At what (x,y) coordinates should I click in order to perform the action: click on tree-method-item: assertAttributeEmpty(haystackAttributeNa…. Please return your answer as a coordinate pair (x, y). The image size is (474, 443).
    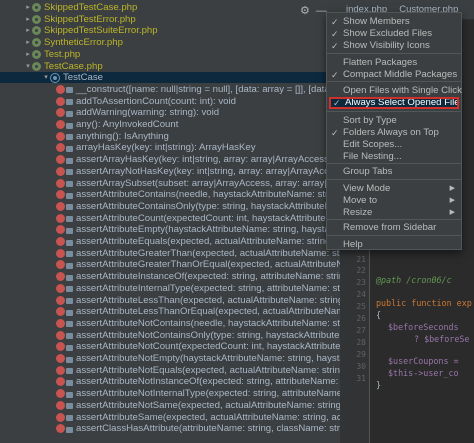
    Looking at the image, I should click on (170, 229).